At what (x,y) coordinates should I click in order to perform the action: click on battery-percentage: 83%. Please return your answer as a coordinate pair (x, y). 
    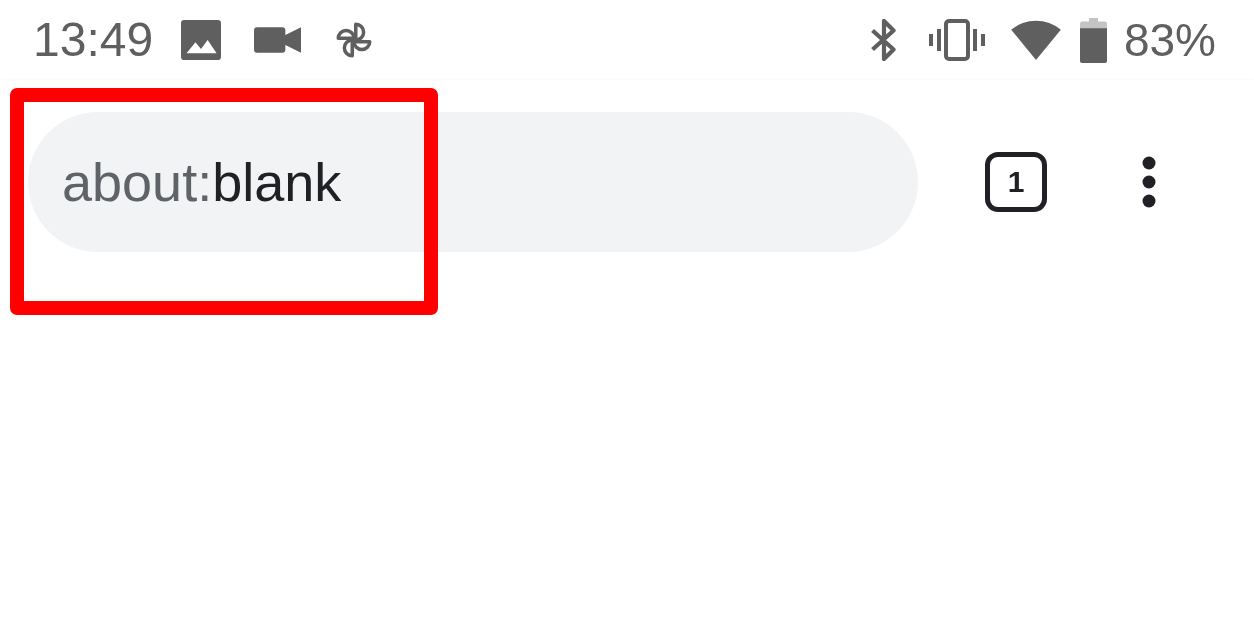
    Looking at the image, I should click on (1169, 40).